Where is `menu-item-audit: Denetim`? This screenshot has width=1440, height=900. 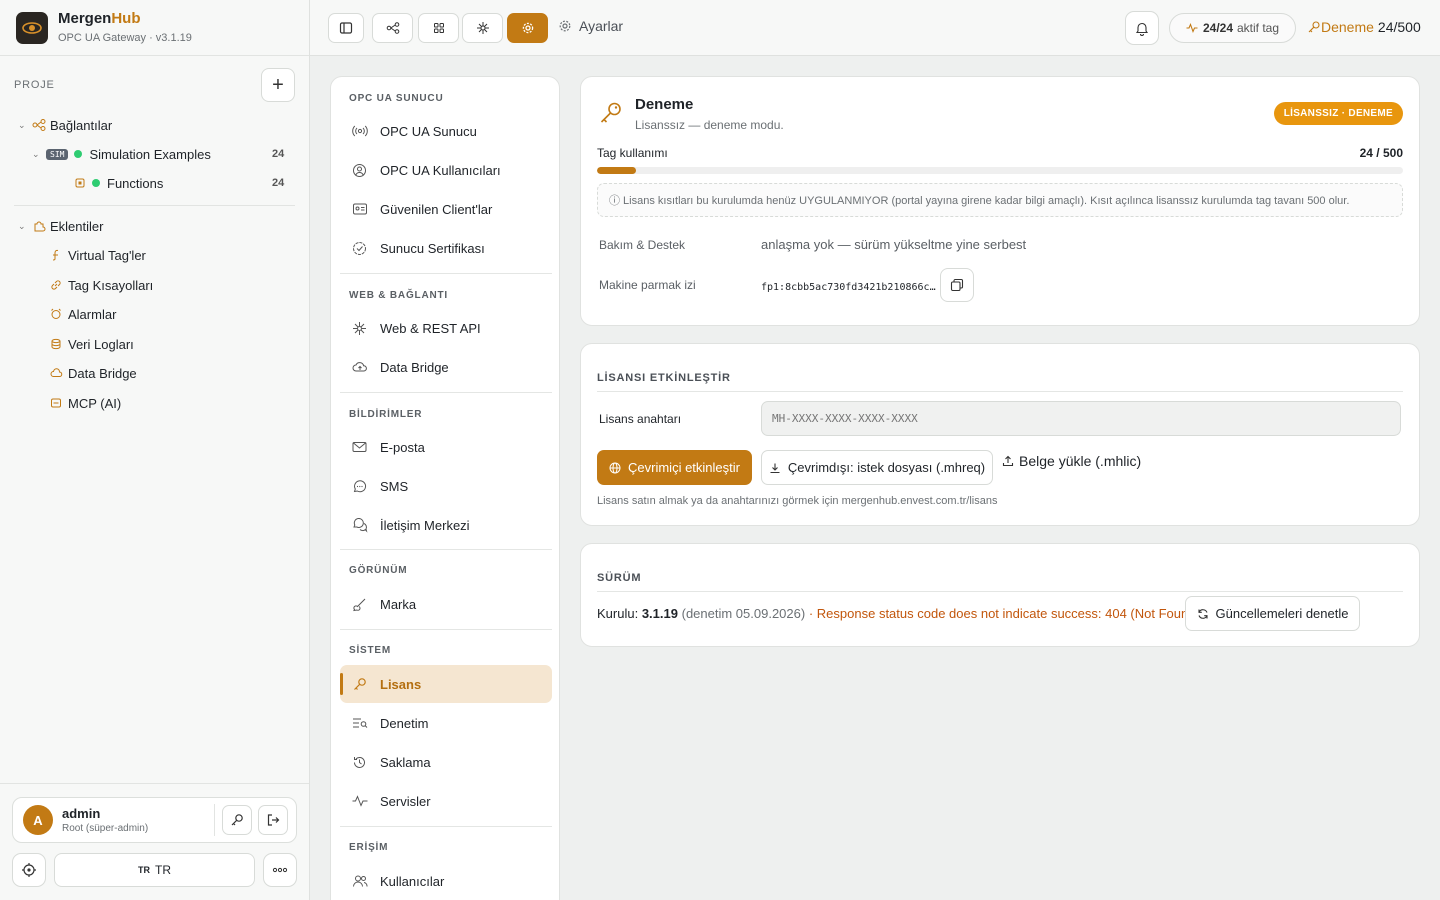
menu-item-audit: Denetim is located at coordinates (446, 723).